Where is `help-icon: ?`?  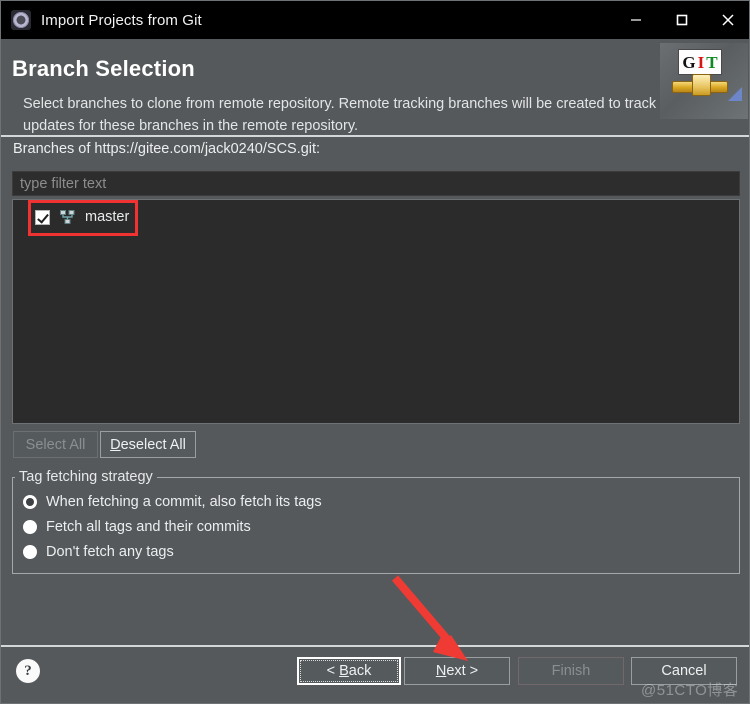 help-icon: ? is located at coordinates (28, 671).